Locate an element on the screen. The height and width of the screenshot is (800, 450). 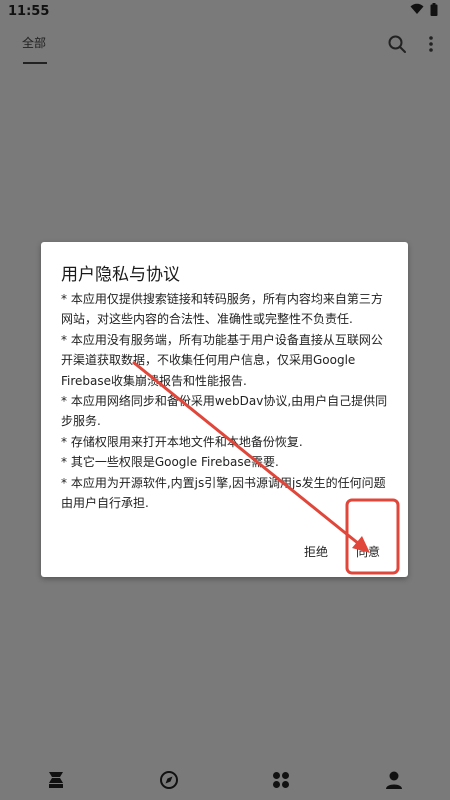
explore-icon is located at coordinates (169, 780).